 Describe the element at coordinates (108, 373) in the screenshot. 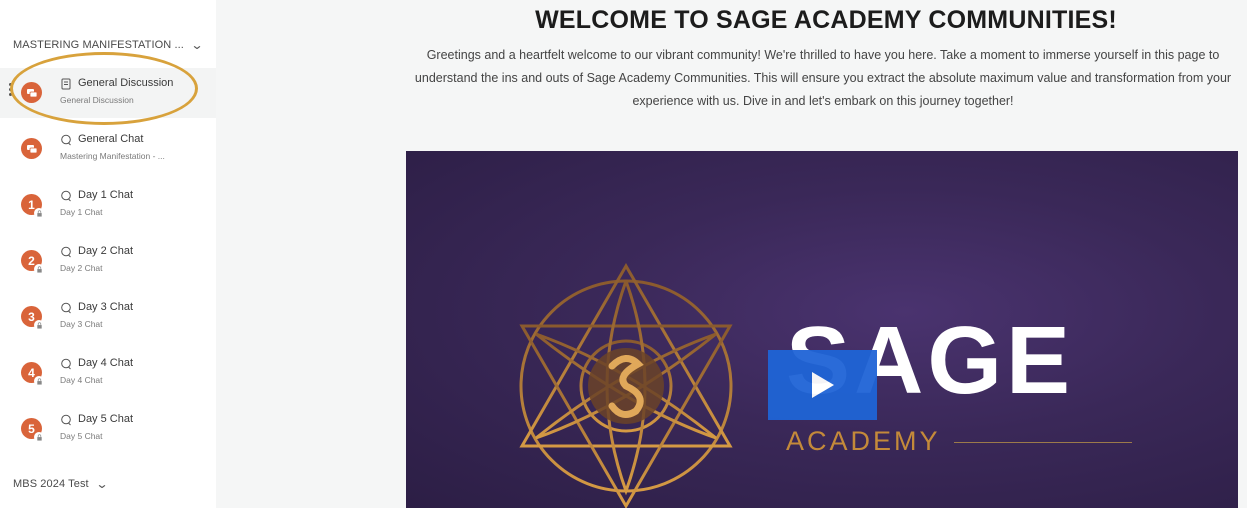

I see `channel-day-4-chat: 4 Day 4 Chat Day 4 Chat` at that location.